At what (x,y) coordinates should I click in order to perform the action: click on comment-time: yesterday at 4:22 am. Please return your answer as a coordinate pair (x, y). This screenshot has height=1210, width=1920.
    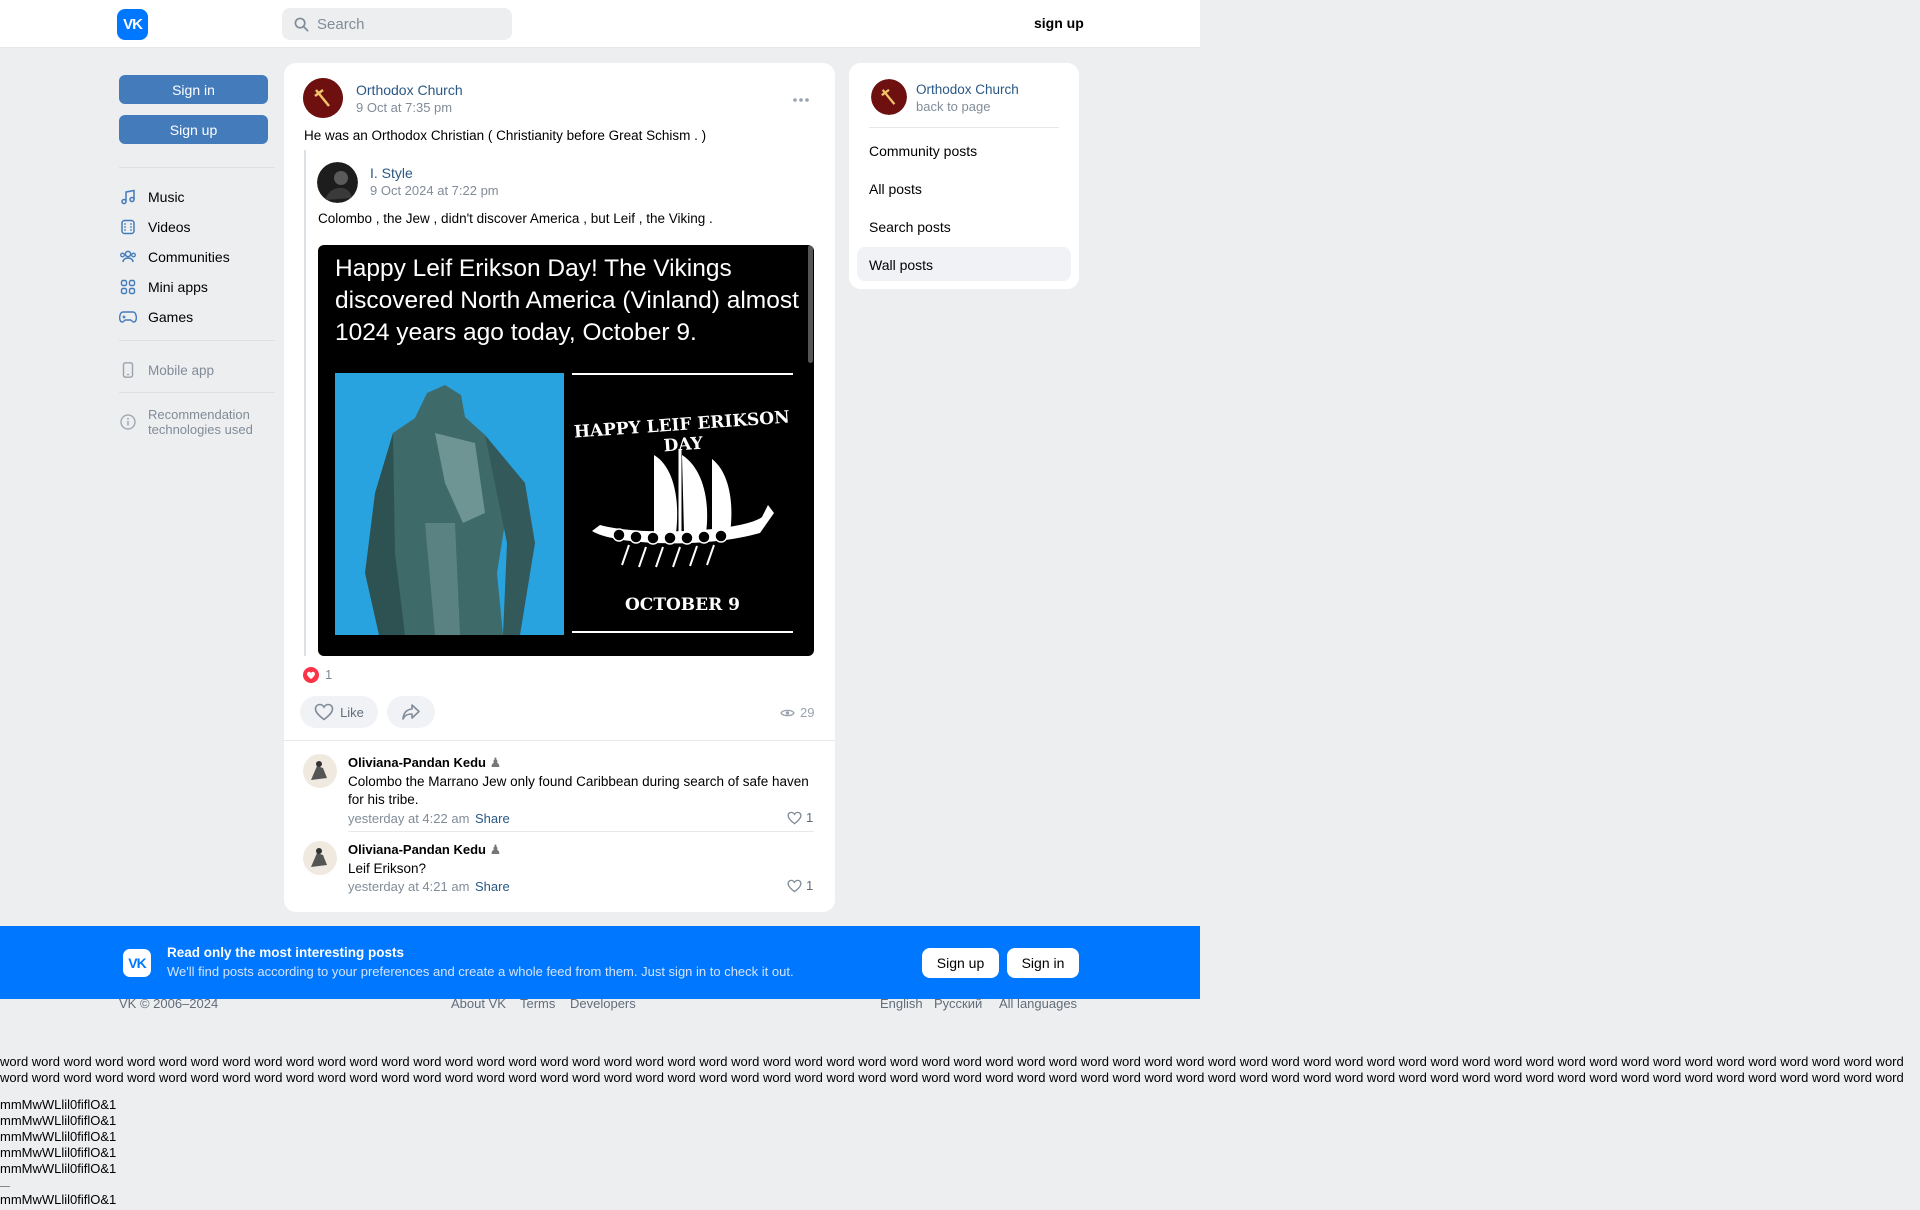
    Looking at the image, I should click on (408, 818).